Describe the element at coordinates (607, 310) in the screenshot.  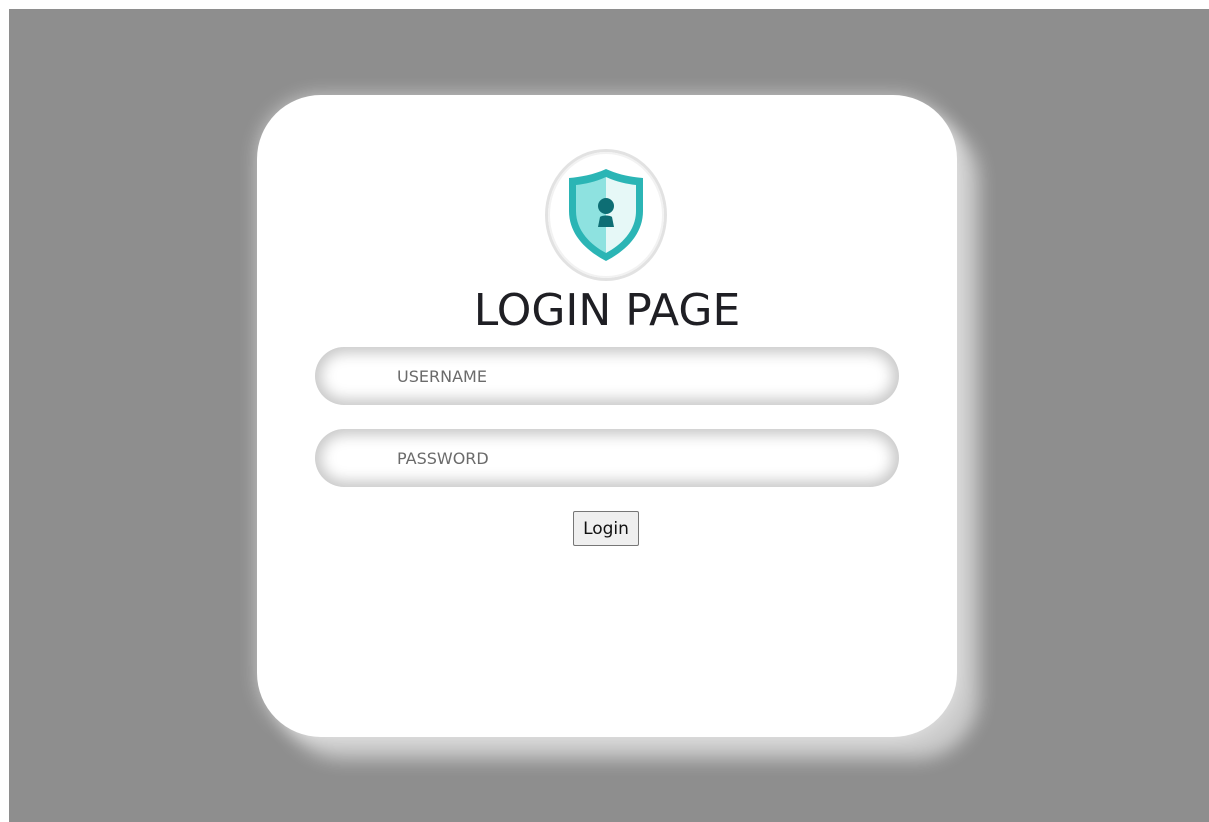
I see `page-title: LOGIN PAGE` at that location.